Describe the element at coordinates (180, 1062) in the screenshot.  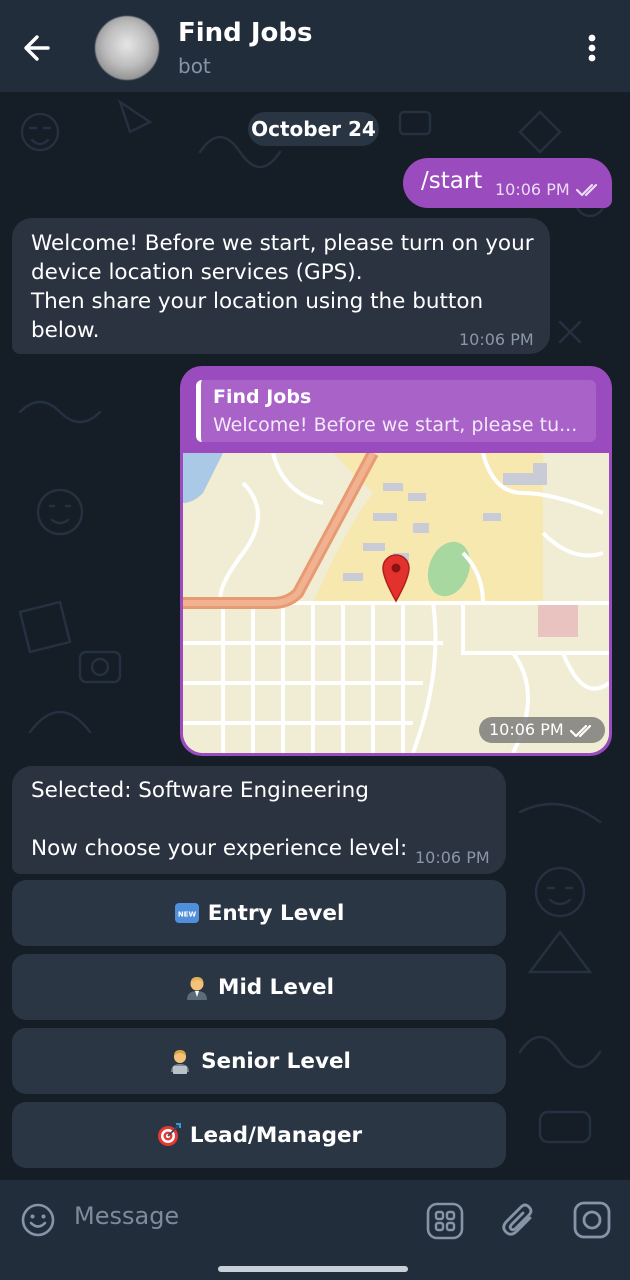
I see `technologist-icon` at that location.